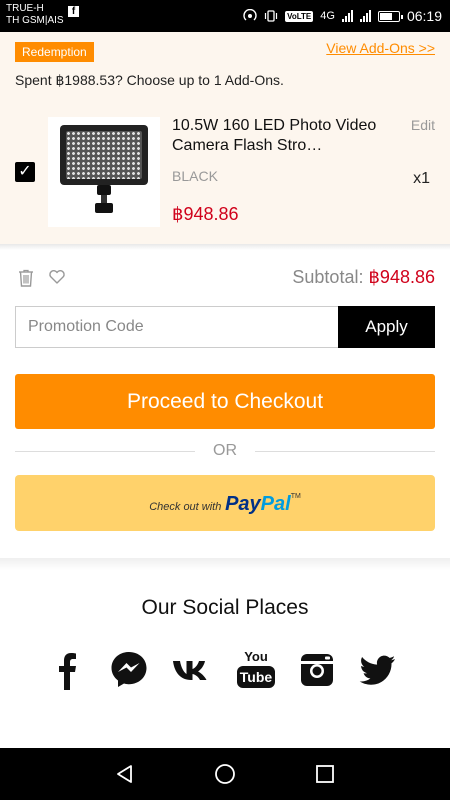  Describe the element at coordinates (423, 125) in the screenshot. I see `edit-item-link: Edit` at that location.